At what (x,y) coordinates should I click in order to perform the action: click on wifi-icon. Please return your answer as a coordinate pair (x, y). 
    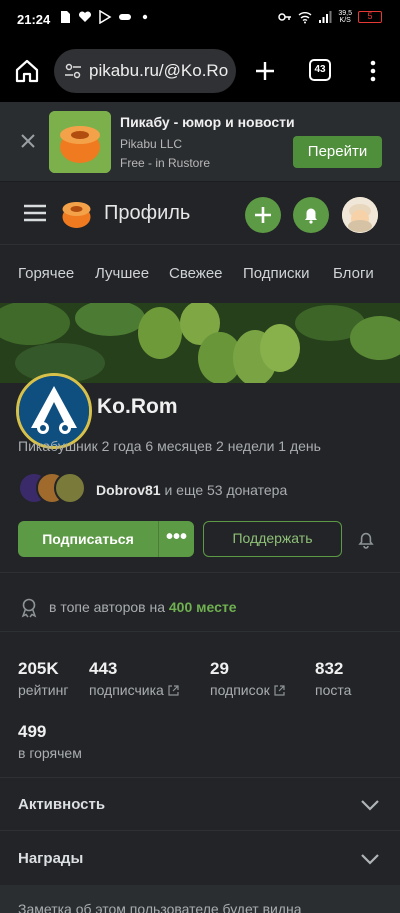
    Looking at the image, I should click on (305, 18).